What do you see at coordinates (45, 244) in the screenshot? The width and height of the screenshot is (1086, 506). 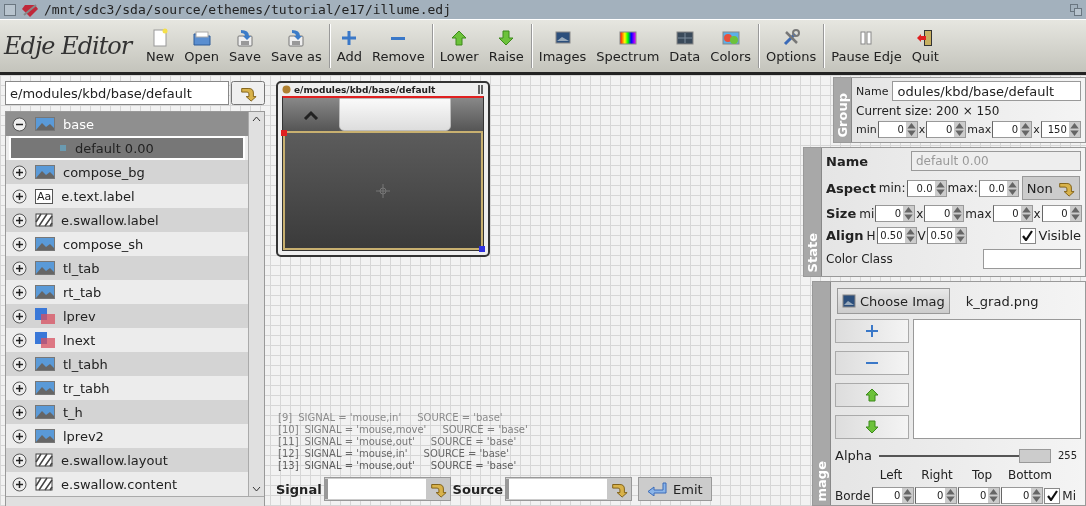 I see `landscape-icon` at bounding box center [45, 244].